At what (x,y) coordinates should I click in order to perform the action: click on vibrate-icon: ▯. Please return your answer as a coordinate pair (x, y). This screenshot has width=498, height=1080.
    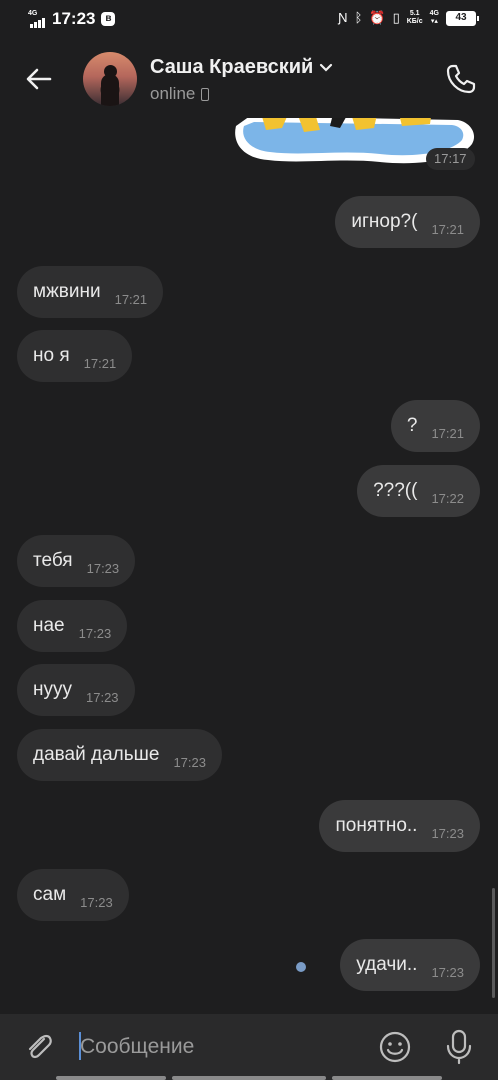
    Looking at the image, I should click on (396, 17).